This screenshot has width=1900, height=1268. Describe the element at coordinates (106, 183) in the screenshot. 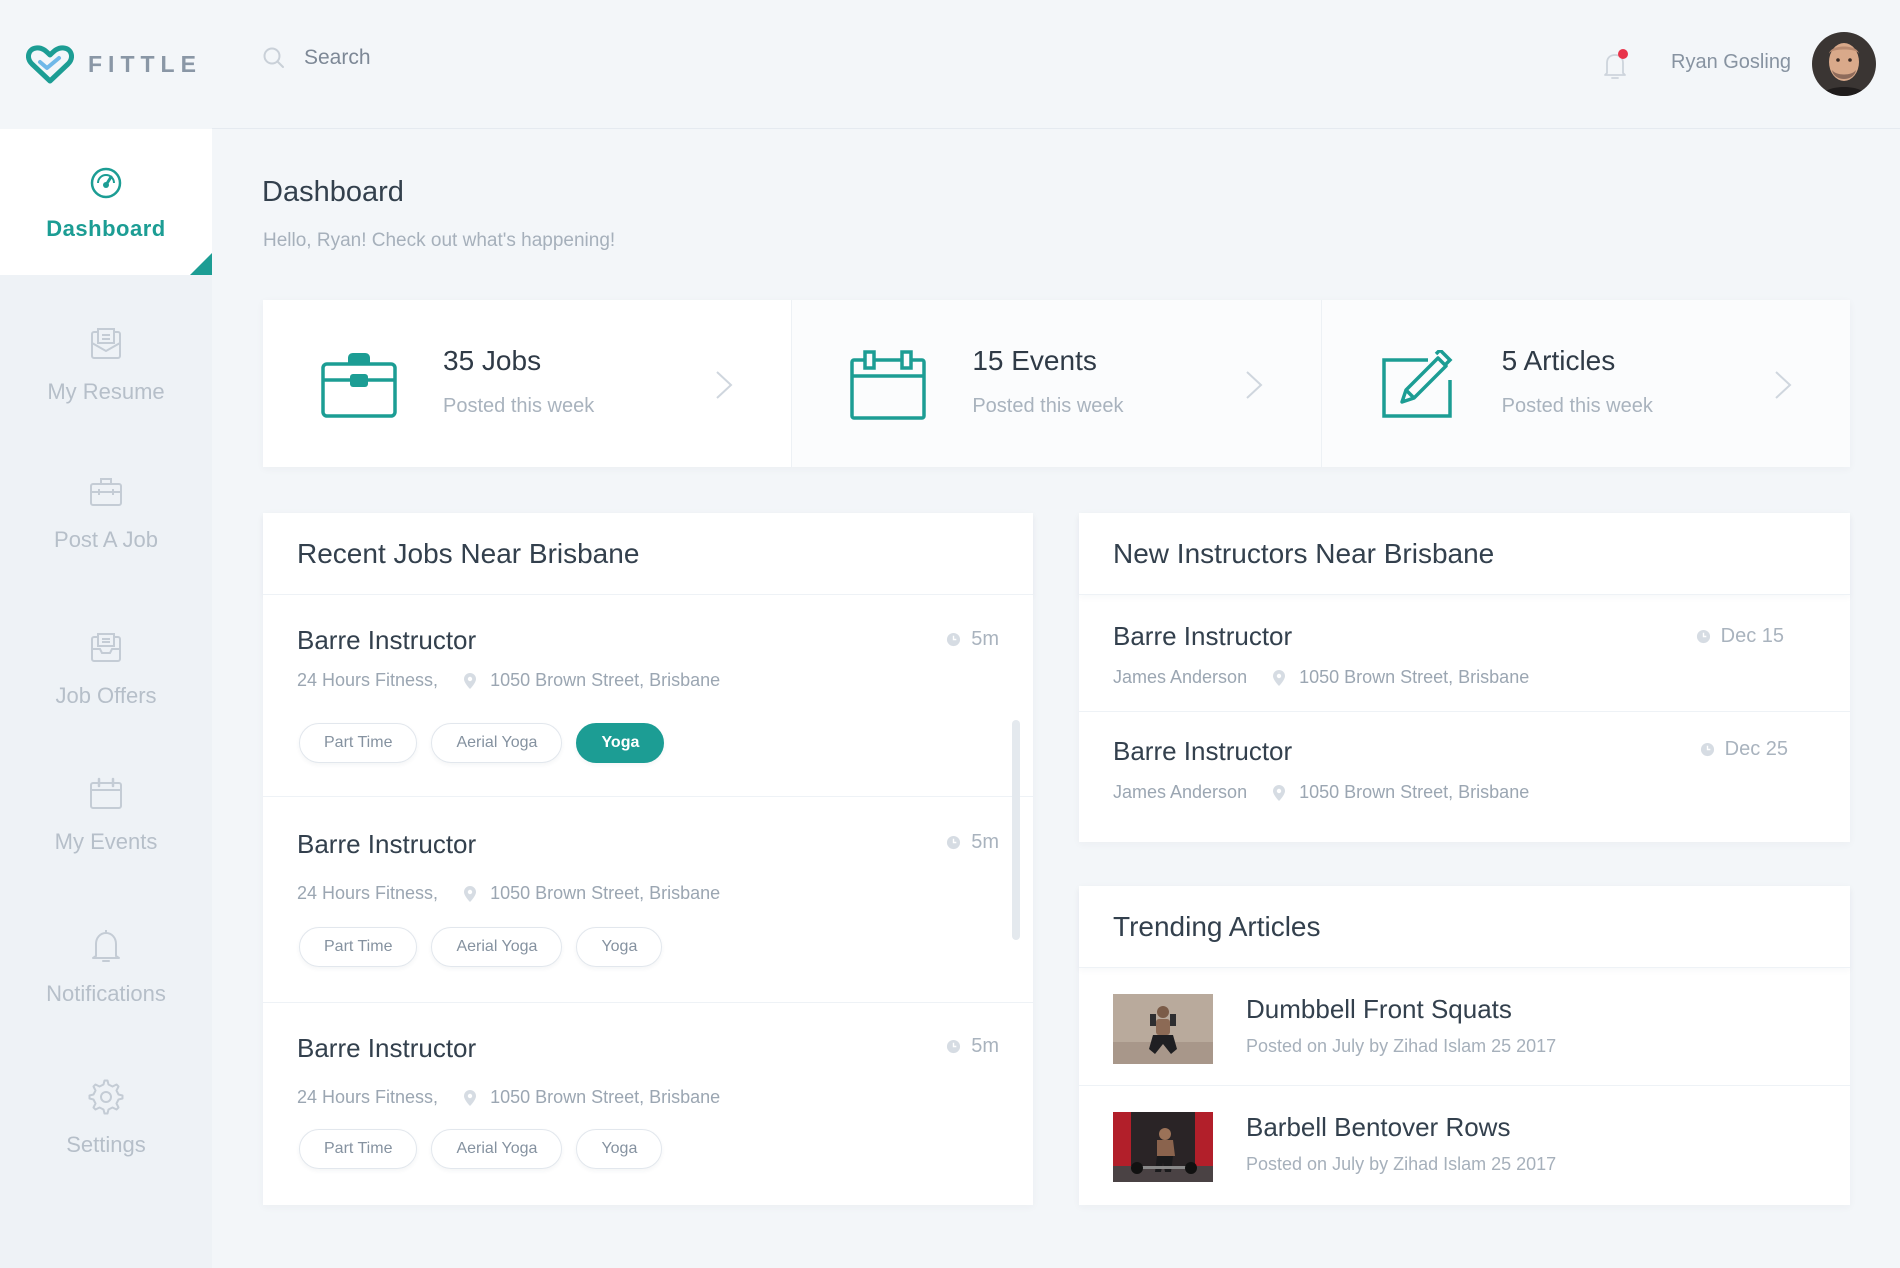

I see `gauge-icon` at that location.